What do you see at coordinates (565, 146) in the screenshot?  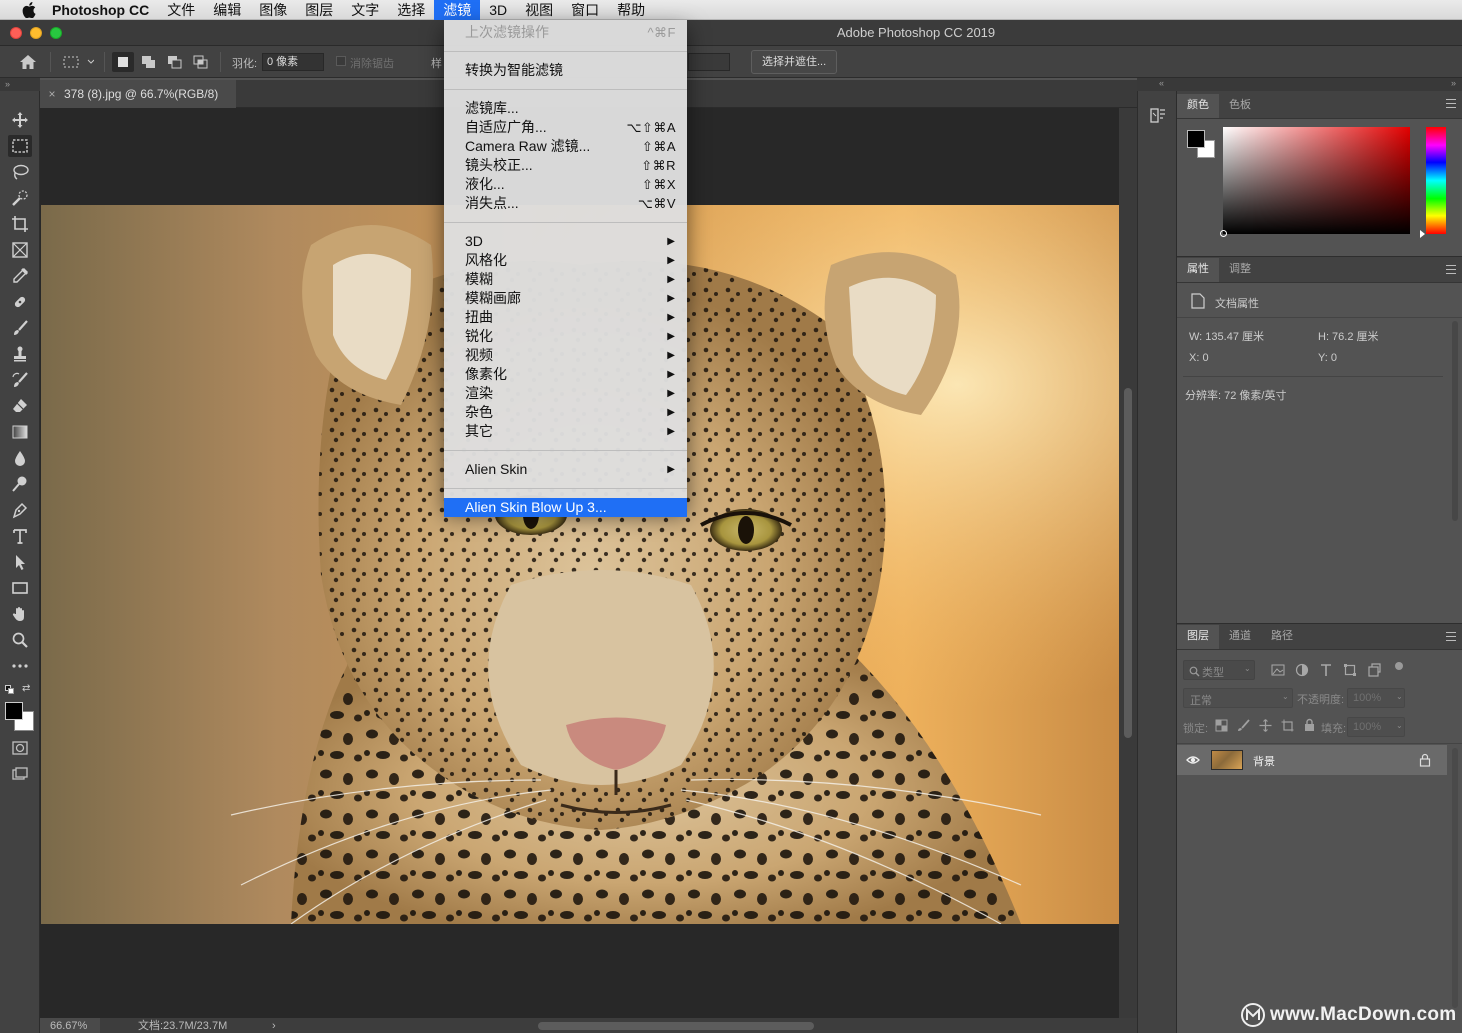 I see `menu-item-camera-raw: Camera Raw 滤镜... ⇧⌘A` at bounding box center [565, 146].